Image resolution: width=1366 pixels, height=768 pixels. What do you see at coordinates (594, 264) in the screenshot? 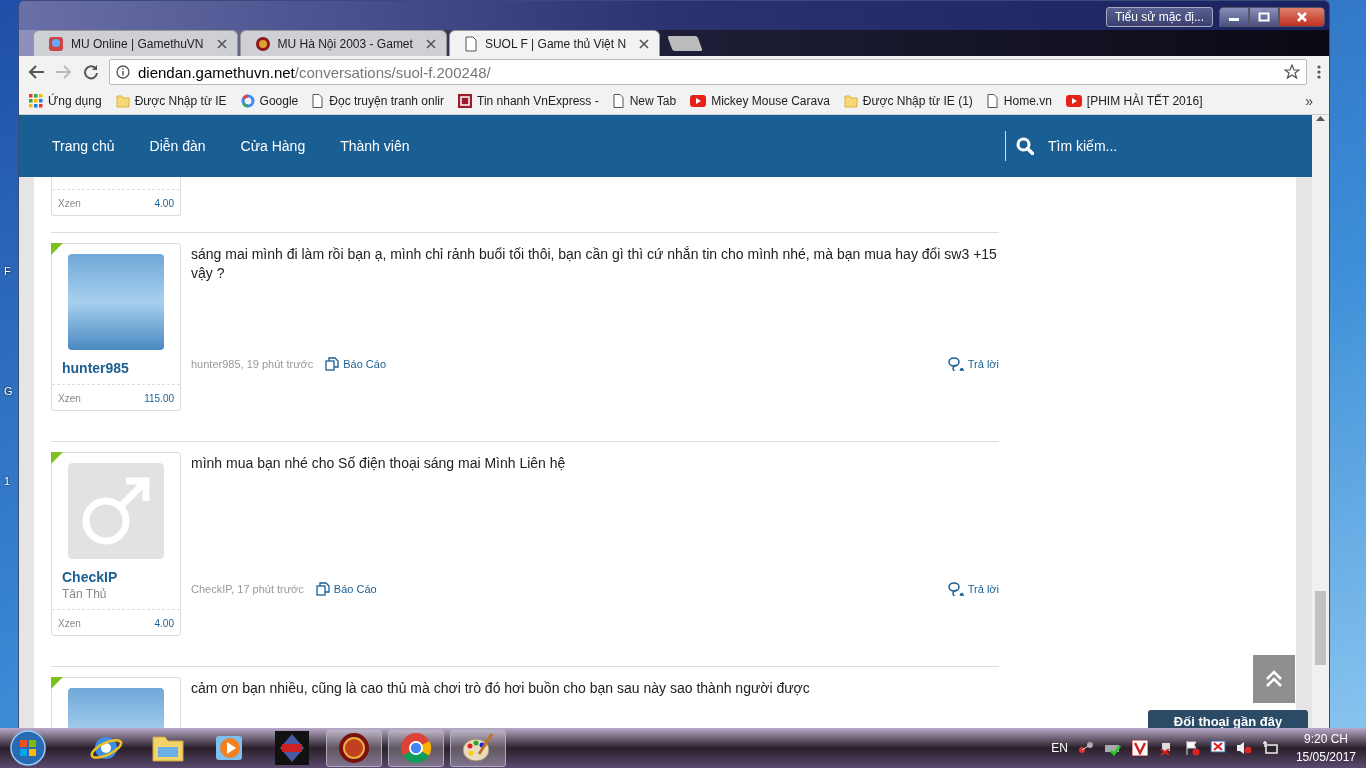
I see `message-text: sáng mai mình đi làm rồi bạn ạ, mình chỉ rảnh buổi tối thôi, bạn cần gì thì cứ nhắn tin cho mình nhé, mà bạn mua hay đổi sw3 +15 vậy ?` at bounding box center [594, 264].